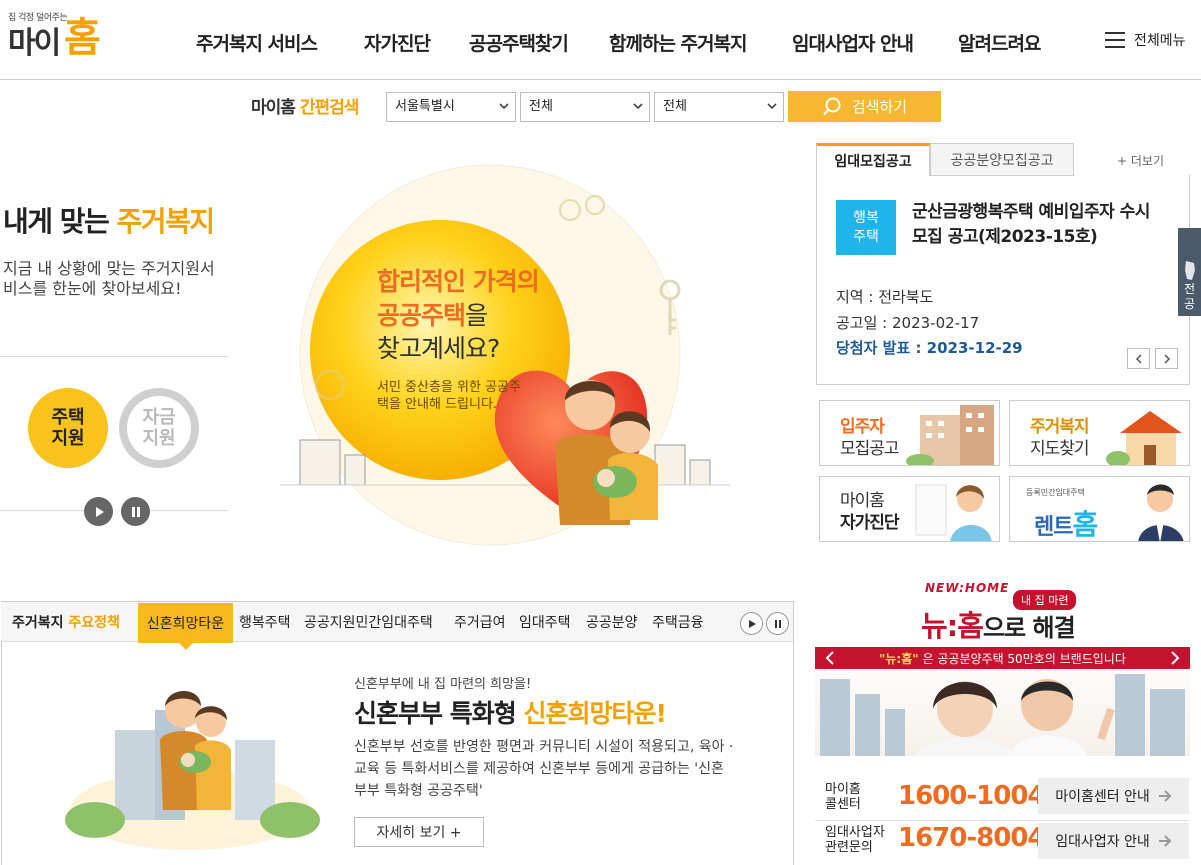 Image resolution: width=1201 pixels, height=865 pixels. What do you see at coordinates (166, 221) in the screenshot?
I see `welfare-finder-title-b: 주거복지` at bounding box center [166, 221].